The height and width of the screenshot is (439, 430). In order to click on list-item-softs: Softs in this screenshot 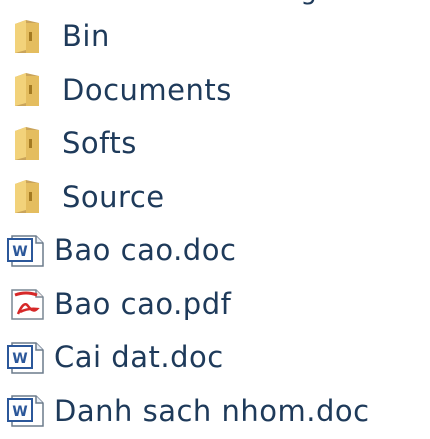, I will do `click(218, 144)`.